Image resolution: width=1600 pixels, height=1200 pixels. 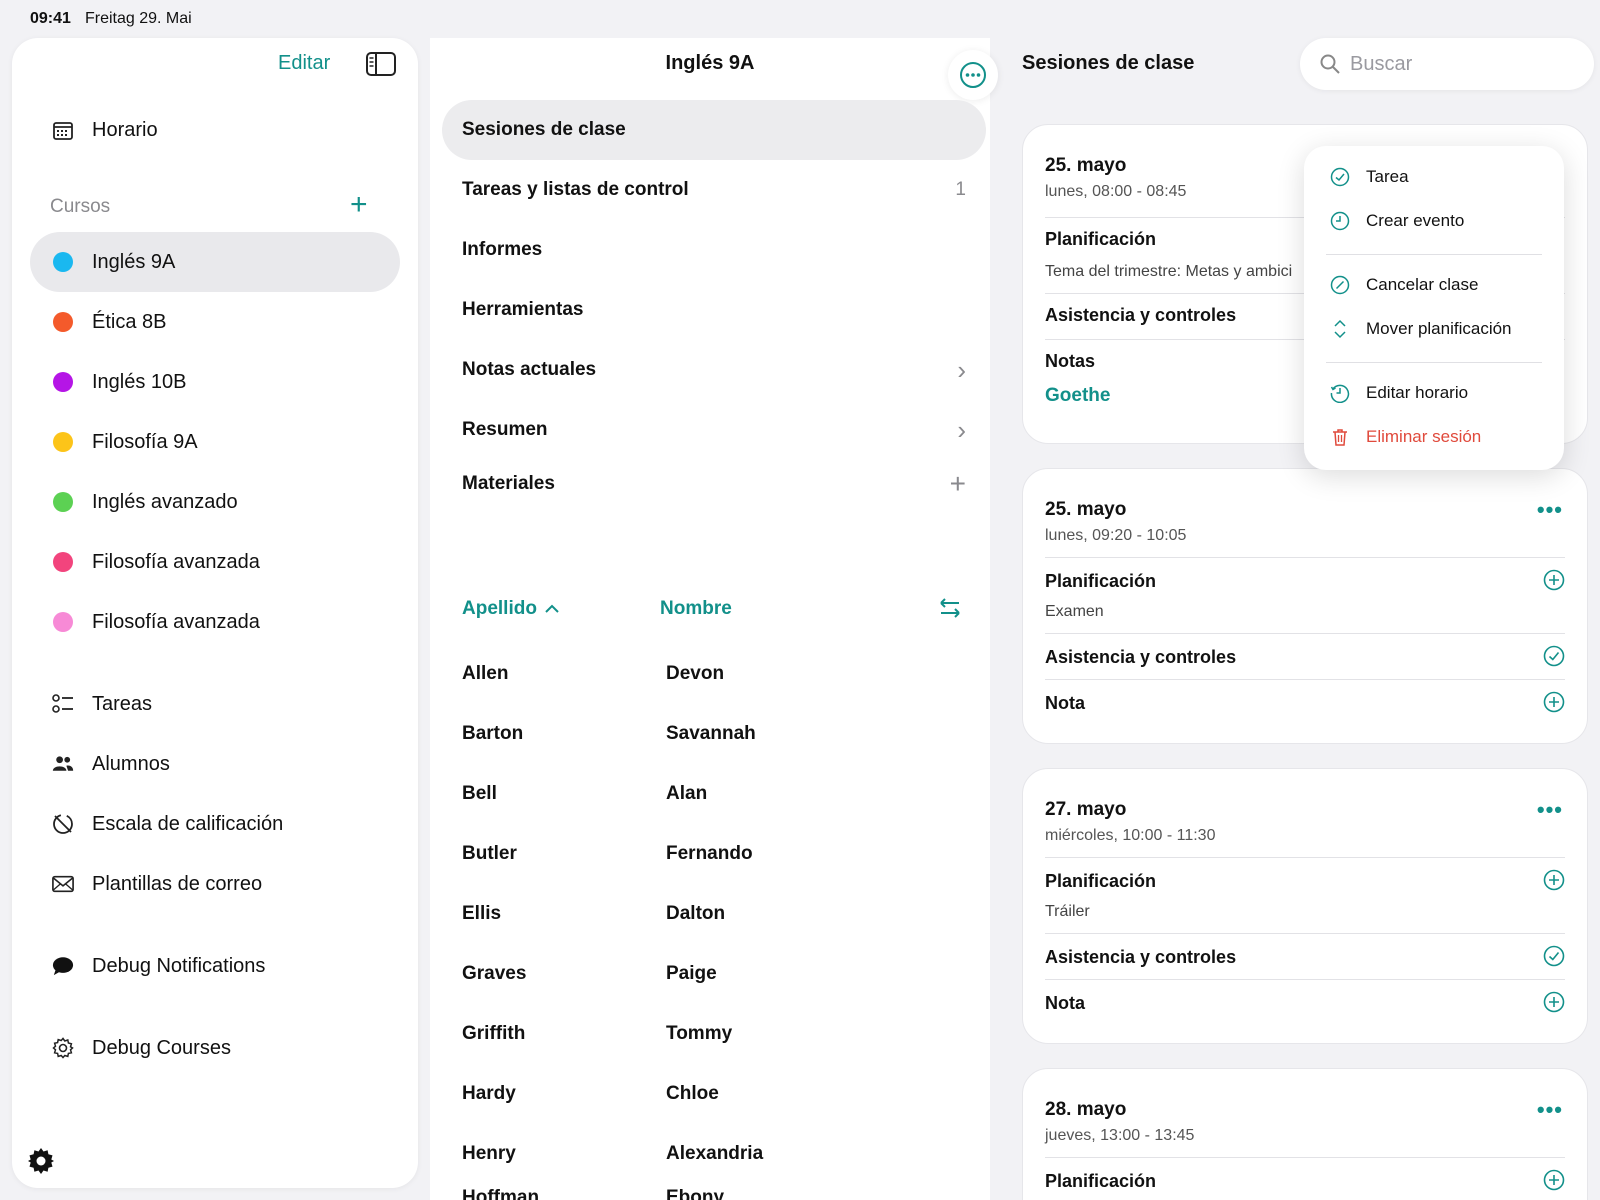 I want to click on sidebar-item-label: Debug Notifications, so click(x=179, y=965).